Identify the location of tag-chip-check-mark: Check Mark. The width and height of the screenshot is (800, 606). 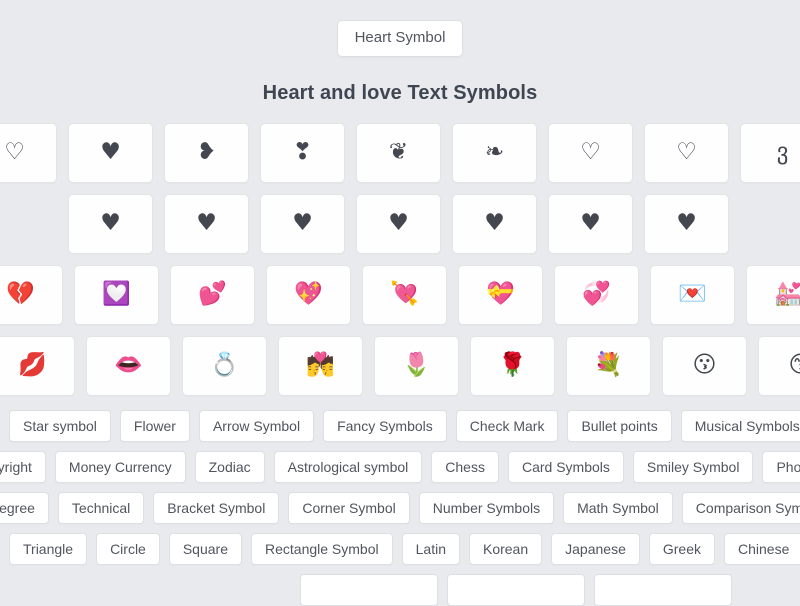
(507, 426).